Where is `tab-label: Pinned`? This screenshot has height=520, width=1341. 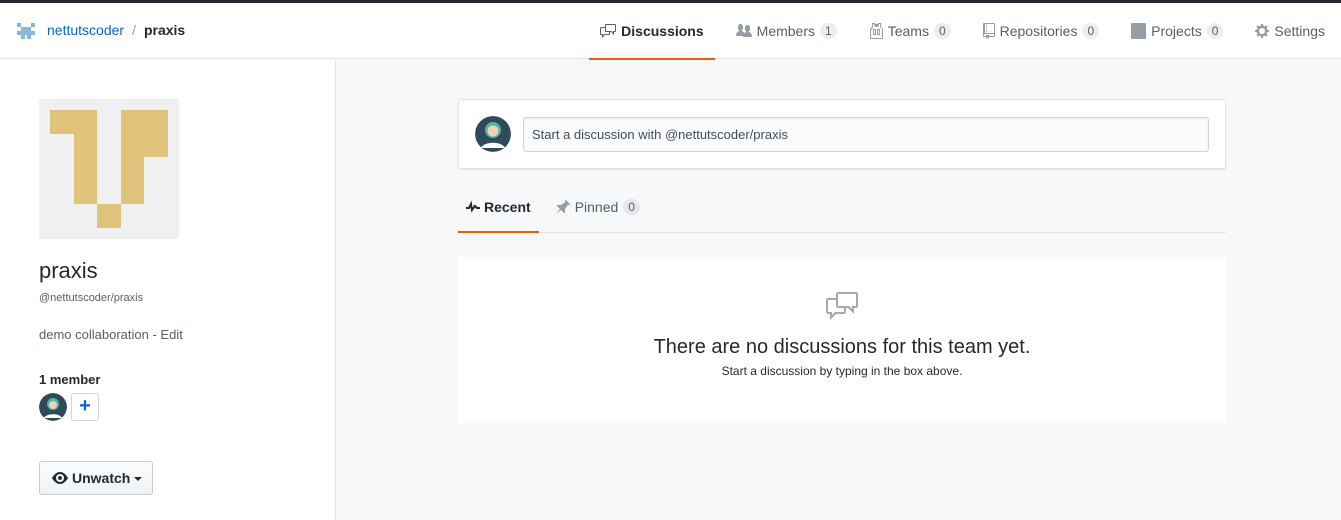 tab-label: Pinned is located at coordinates (596, 206).